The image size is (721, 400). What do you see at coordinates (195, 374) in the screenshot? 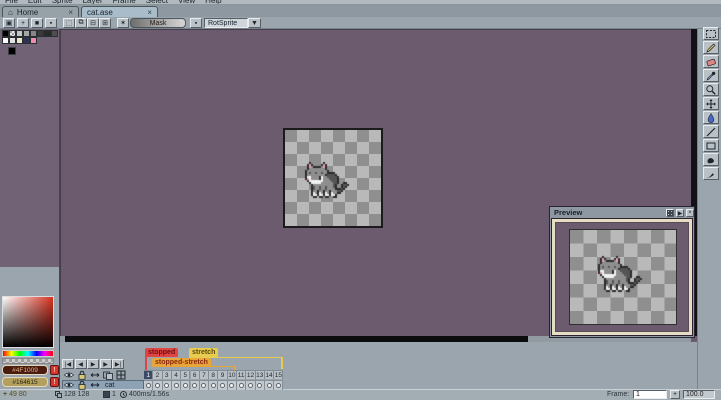
I see `frame-header-6: 6` at bounding box center [195, 374].